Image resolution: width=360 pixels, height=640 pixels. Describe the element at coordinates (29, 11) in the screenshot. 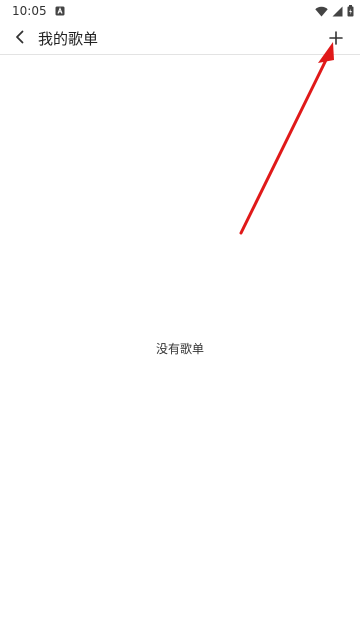

I see `status-time: 10:05` at that location.